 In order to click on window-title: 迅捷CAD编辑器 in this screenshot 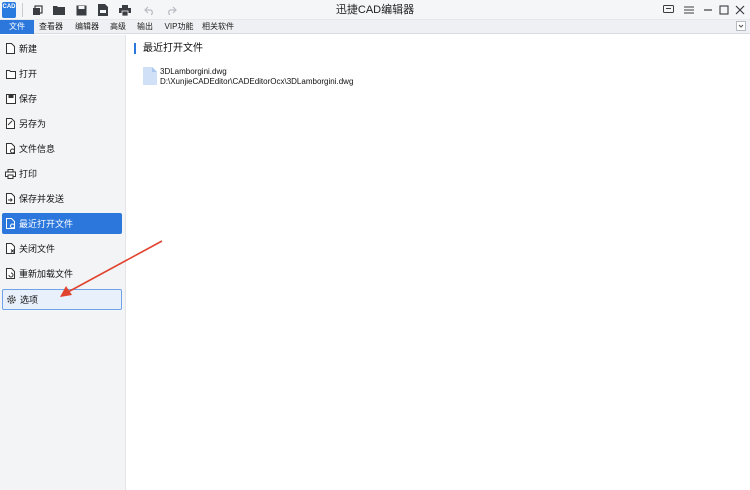, I will do `click(375, 10)`.